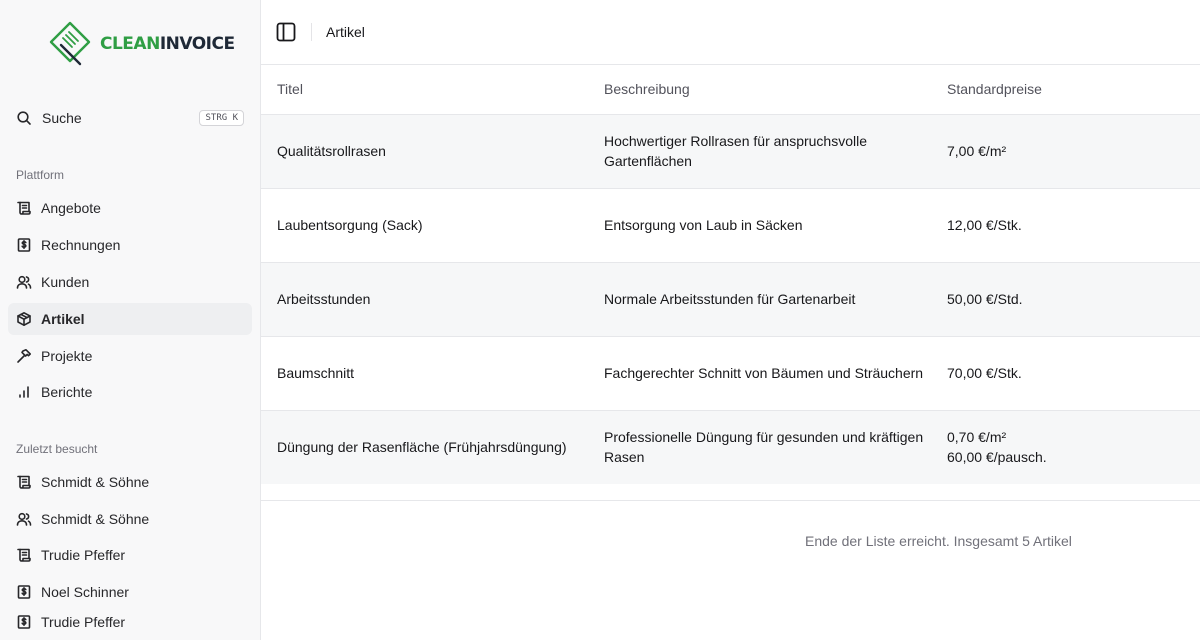  I want to click on cell-title: Laubentsorgung (Sack), so click(432, 225).